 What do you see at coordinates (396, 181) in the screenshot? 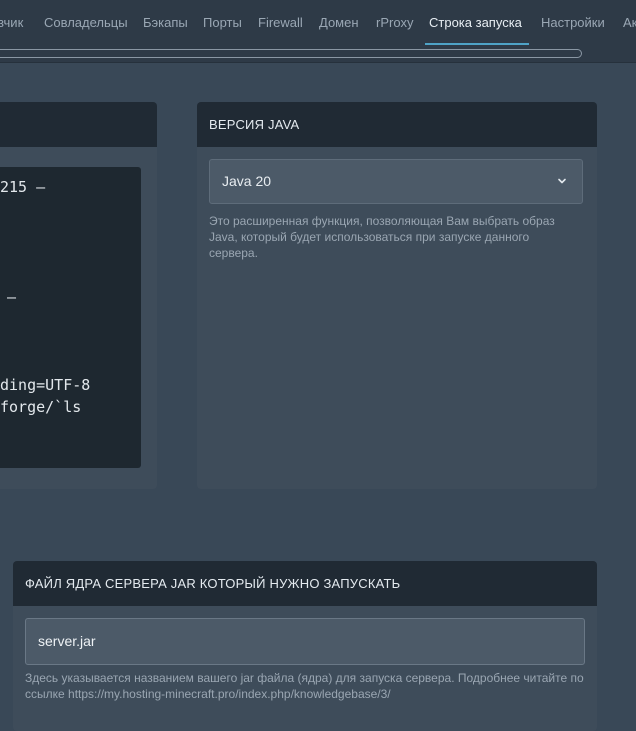
I see `java-version-select: Java 20` at bounding box center [396, 181].